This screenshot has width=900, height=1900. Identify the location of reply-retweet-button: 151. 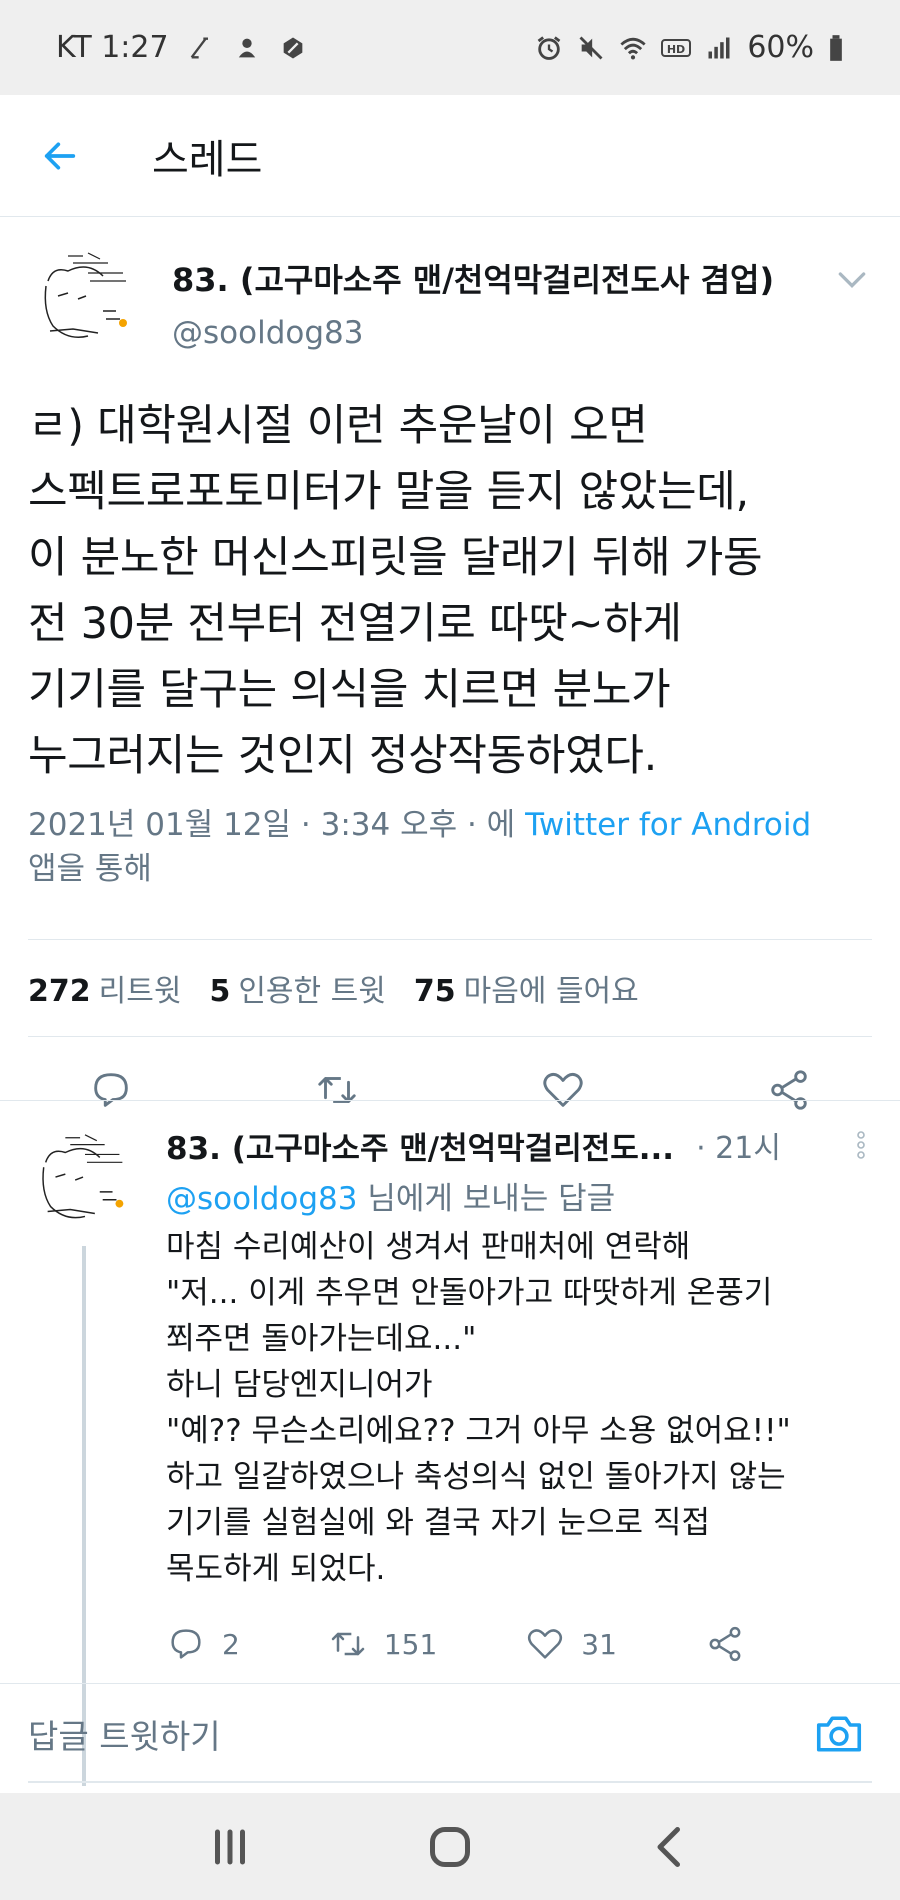
(382, 1644).